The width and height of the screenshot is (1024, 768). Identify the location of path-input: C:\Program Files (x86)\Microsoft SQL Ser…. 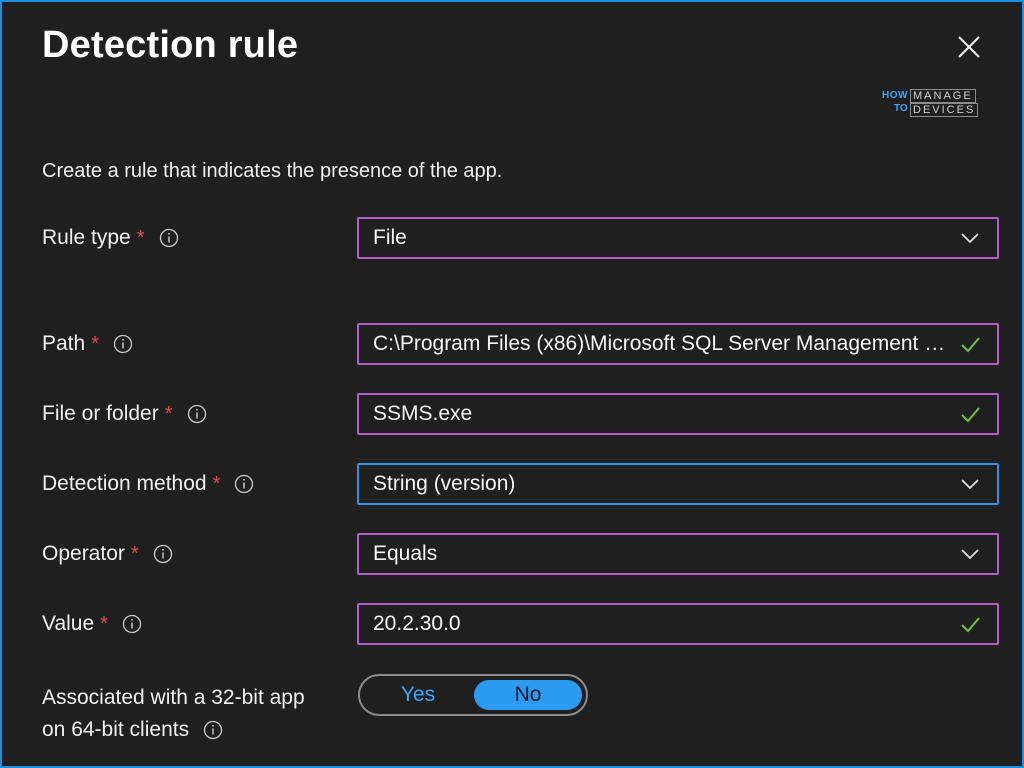
(678, 344).